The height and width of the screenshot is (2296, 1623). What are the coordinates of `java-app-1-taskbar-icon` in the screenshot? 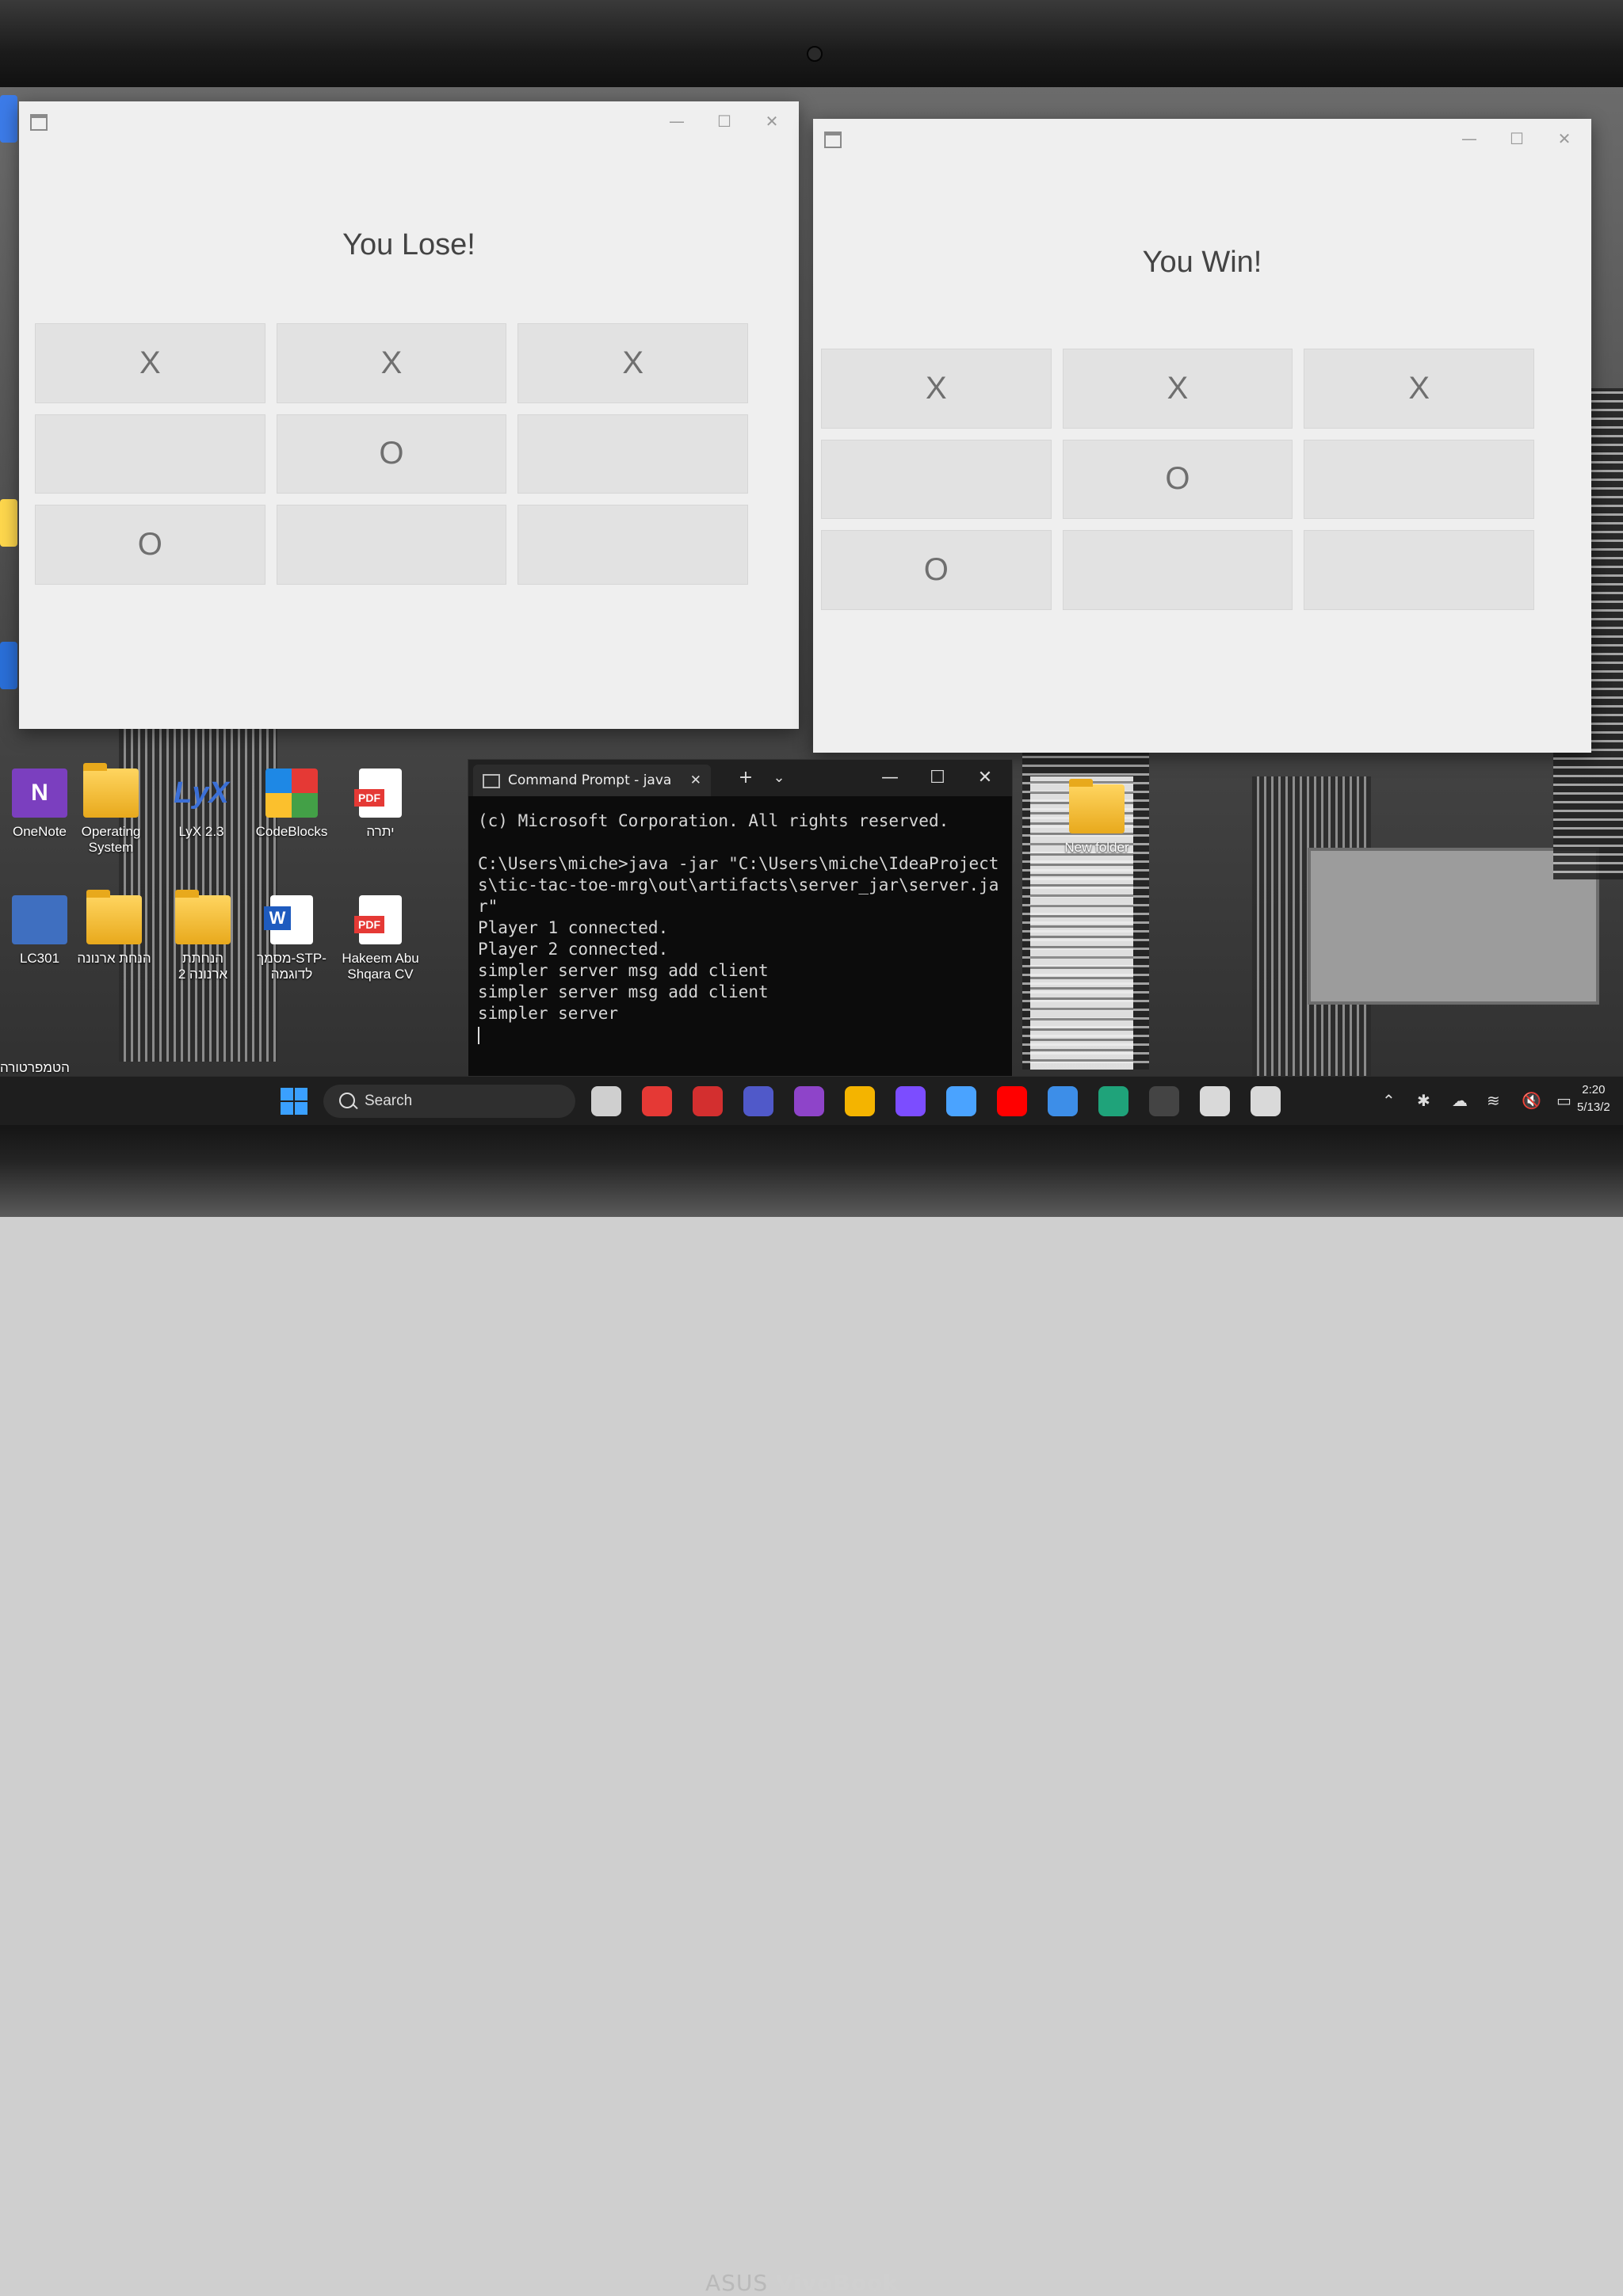 It's located at (1215, 1101).